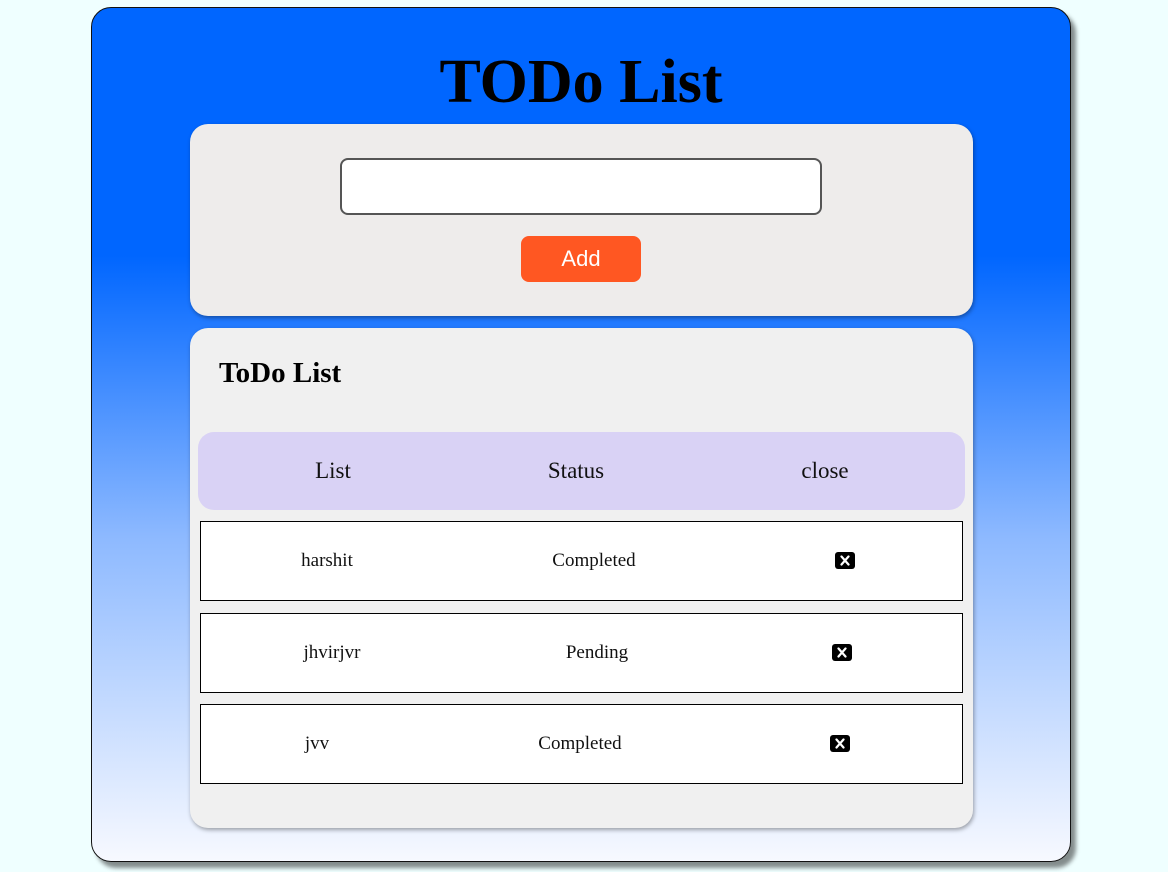  I want to click on header-close: close, so click(825, 470).